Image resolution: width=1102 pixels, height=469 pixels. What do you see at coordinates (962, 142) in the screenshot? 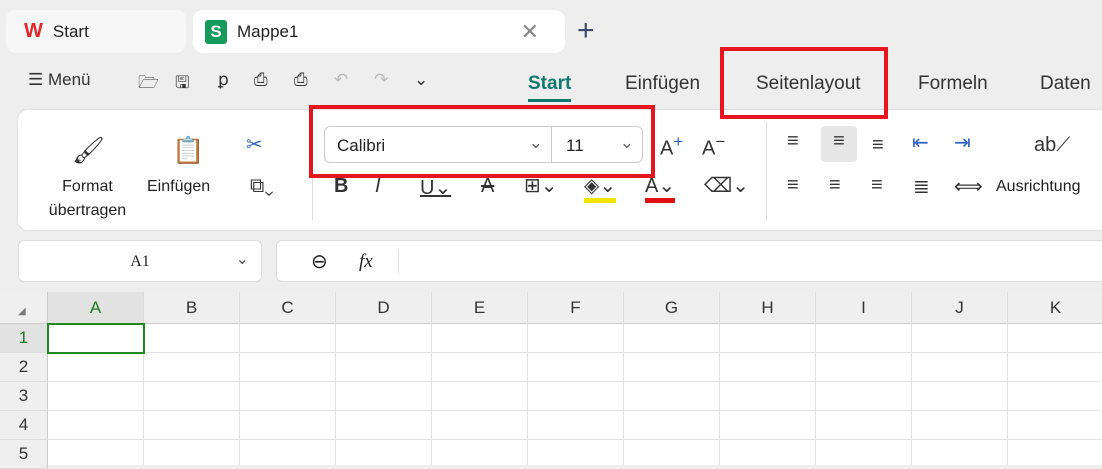
I see `indent-icon: ⇥` at bounding box center [962, 142].